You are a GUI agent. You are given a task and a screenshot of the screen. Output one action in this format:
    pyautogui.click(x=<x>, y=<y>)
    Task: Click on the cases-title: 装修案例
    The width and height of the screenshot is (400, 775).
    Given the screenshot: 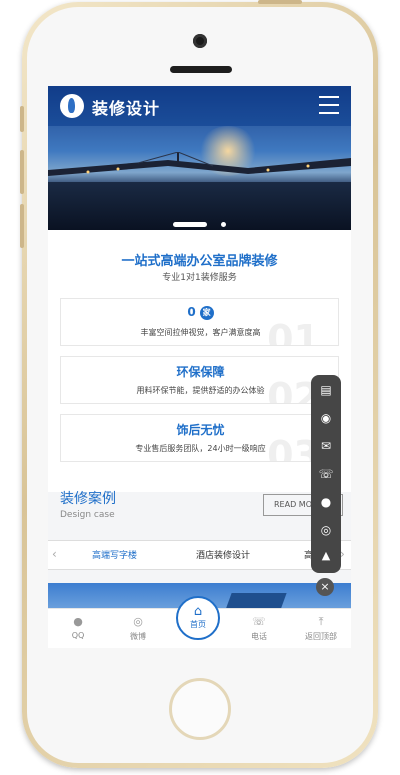 What is the action you would take?
    pyautogui.click(x=88, y=499)
    